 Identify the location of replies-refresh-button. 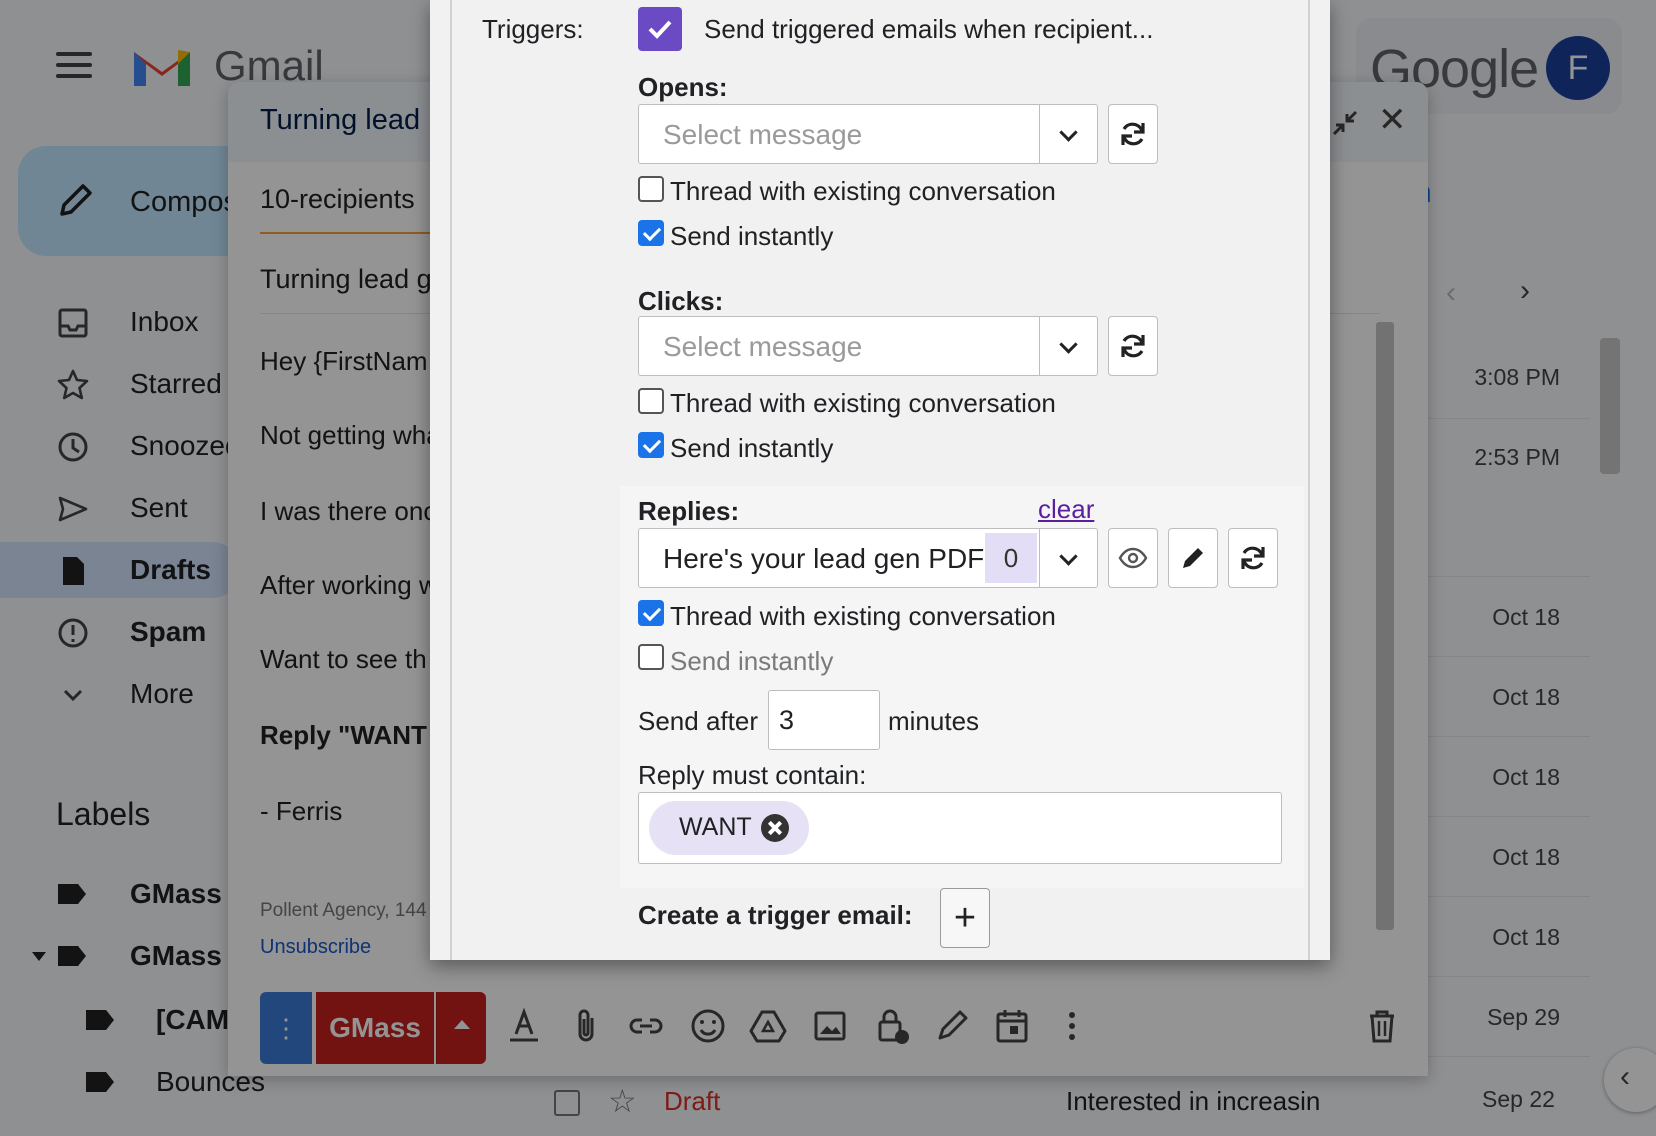
(1253, 558).